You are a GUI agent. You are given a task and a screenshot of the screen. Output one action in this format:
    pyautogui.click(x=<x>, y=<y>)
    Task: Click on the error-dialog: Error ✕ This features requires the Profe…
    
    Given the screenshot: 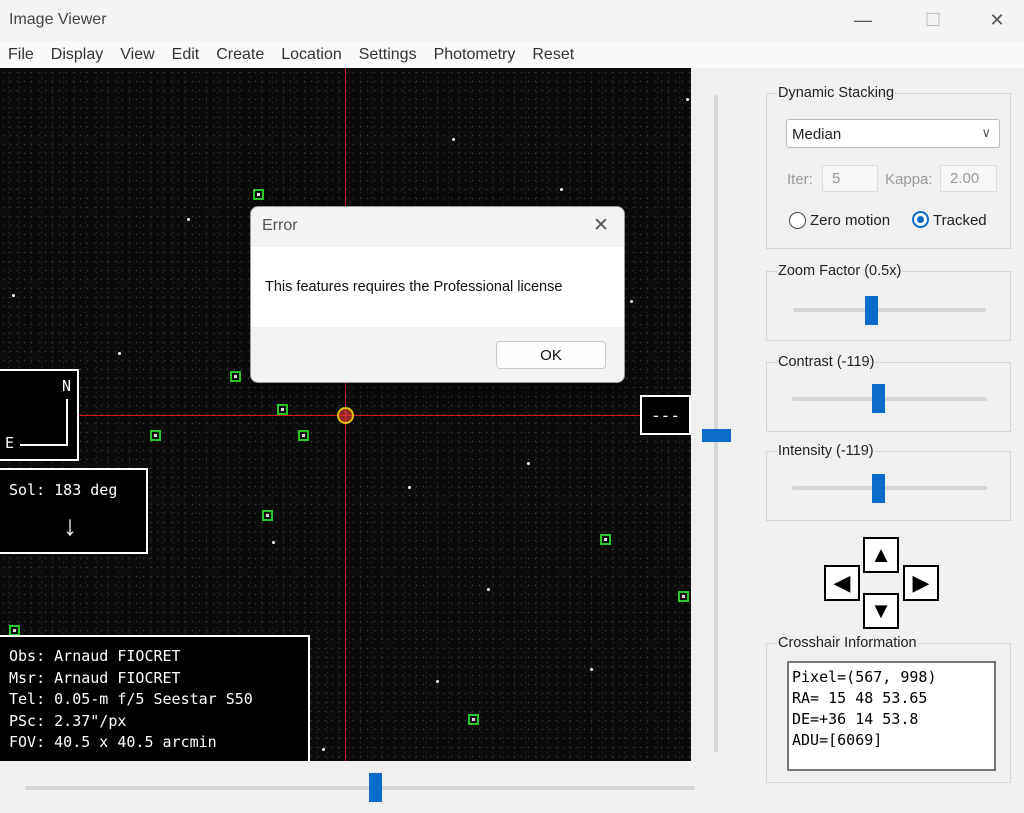 What is the action you would take?
    pyautogui.click(x=437, y=294)
    